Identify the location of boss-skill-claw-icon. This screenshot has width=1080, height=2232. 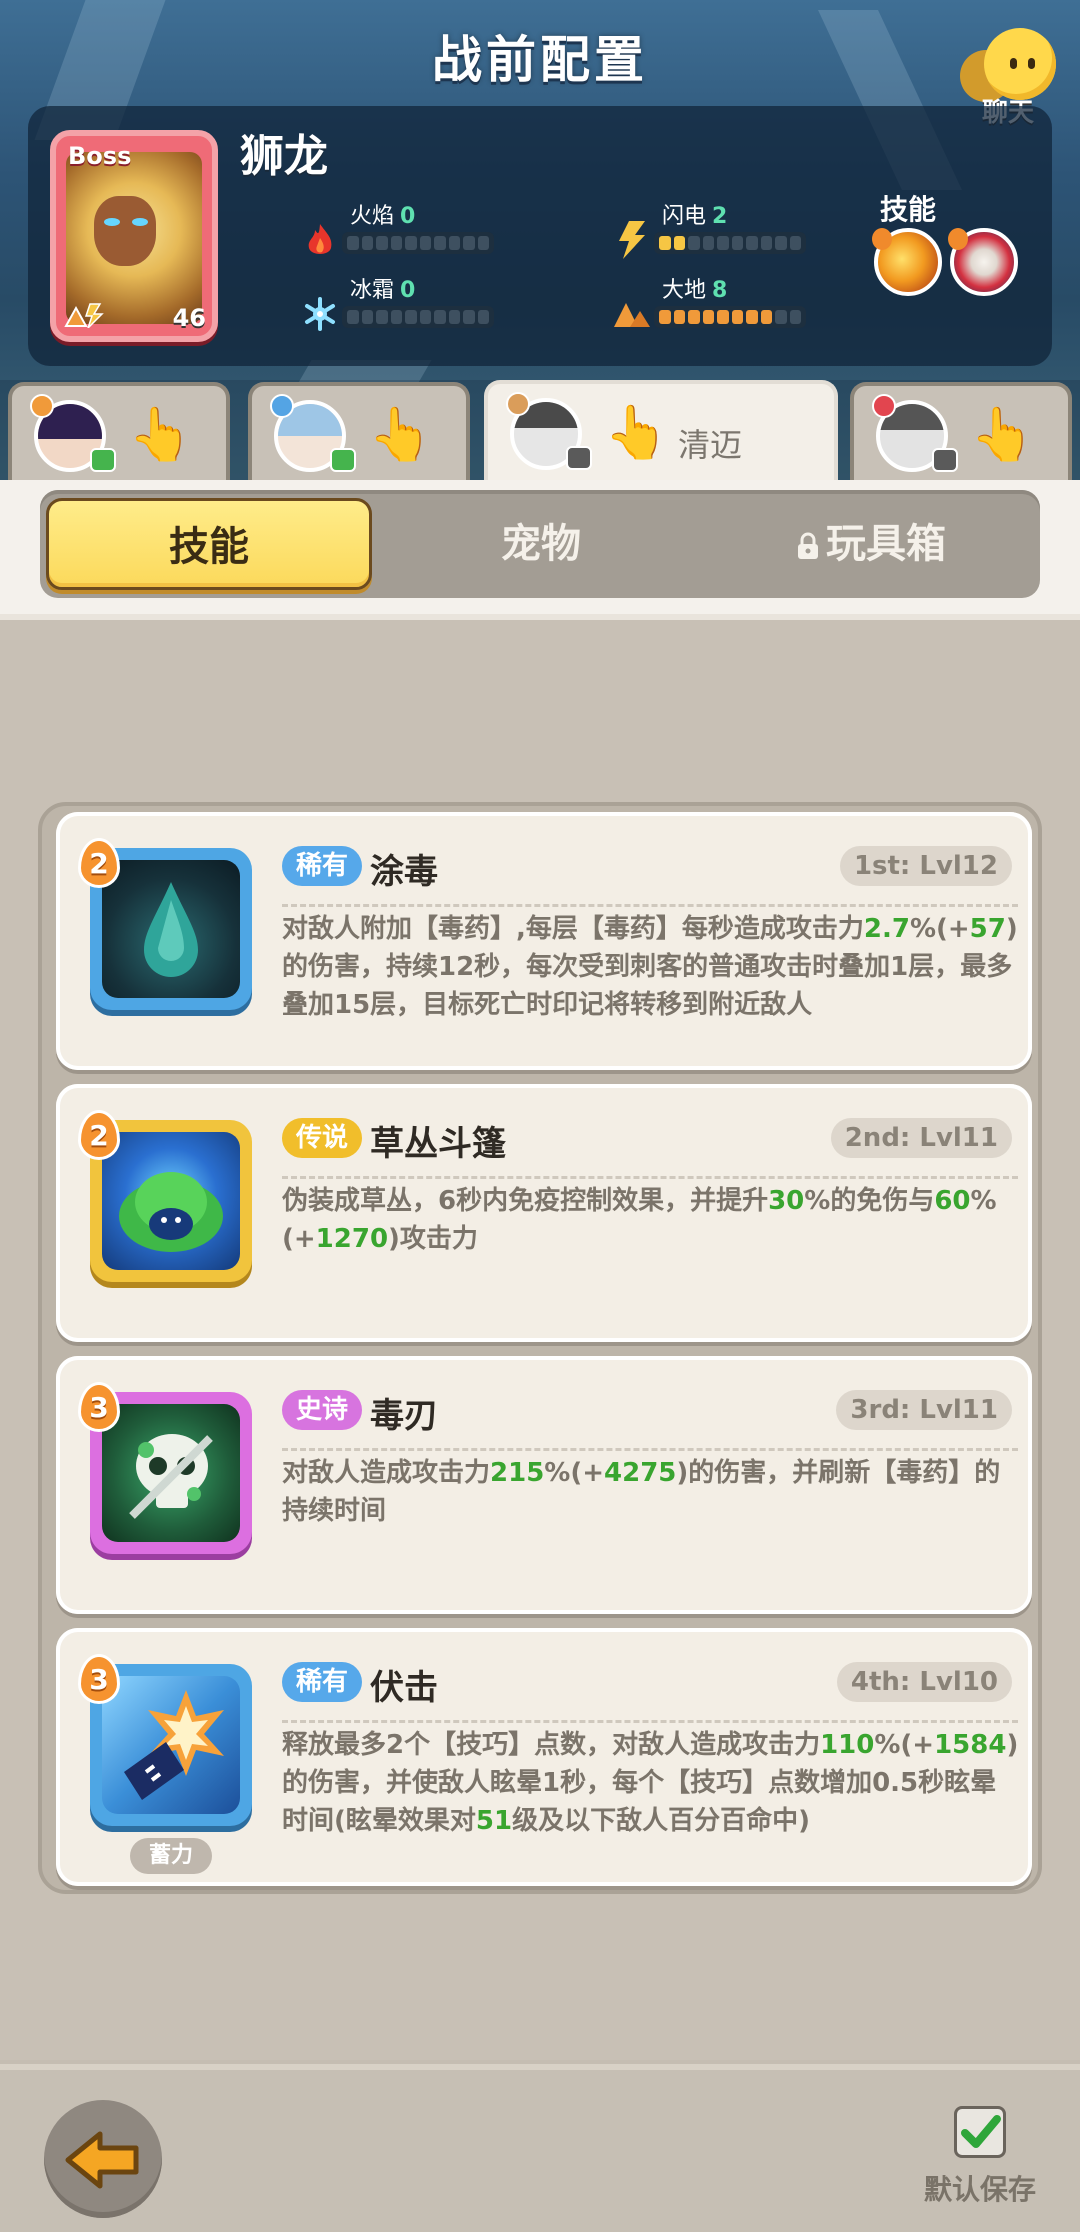
(983, 262).